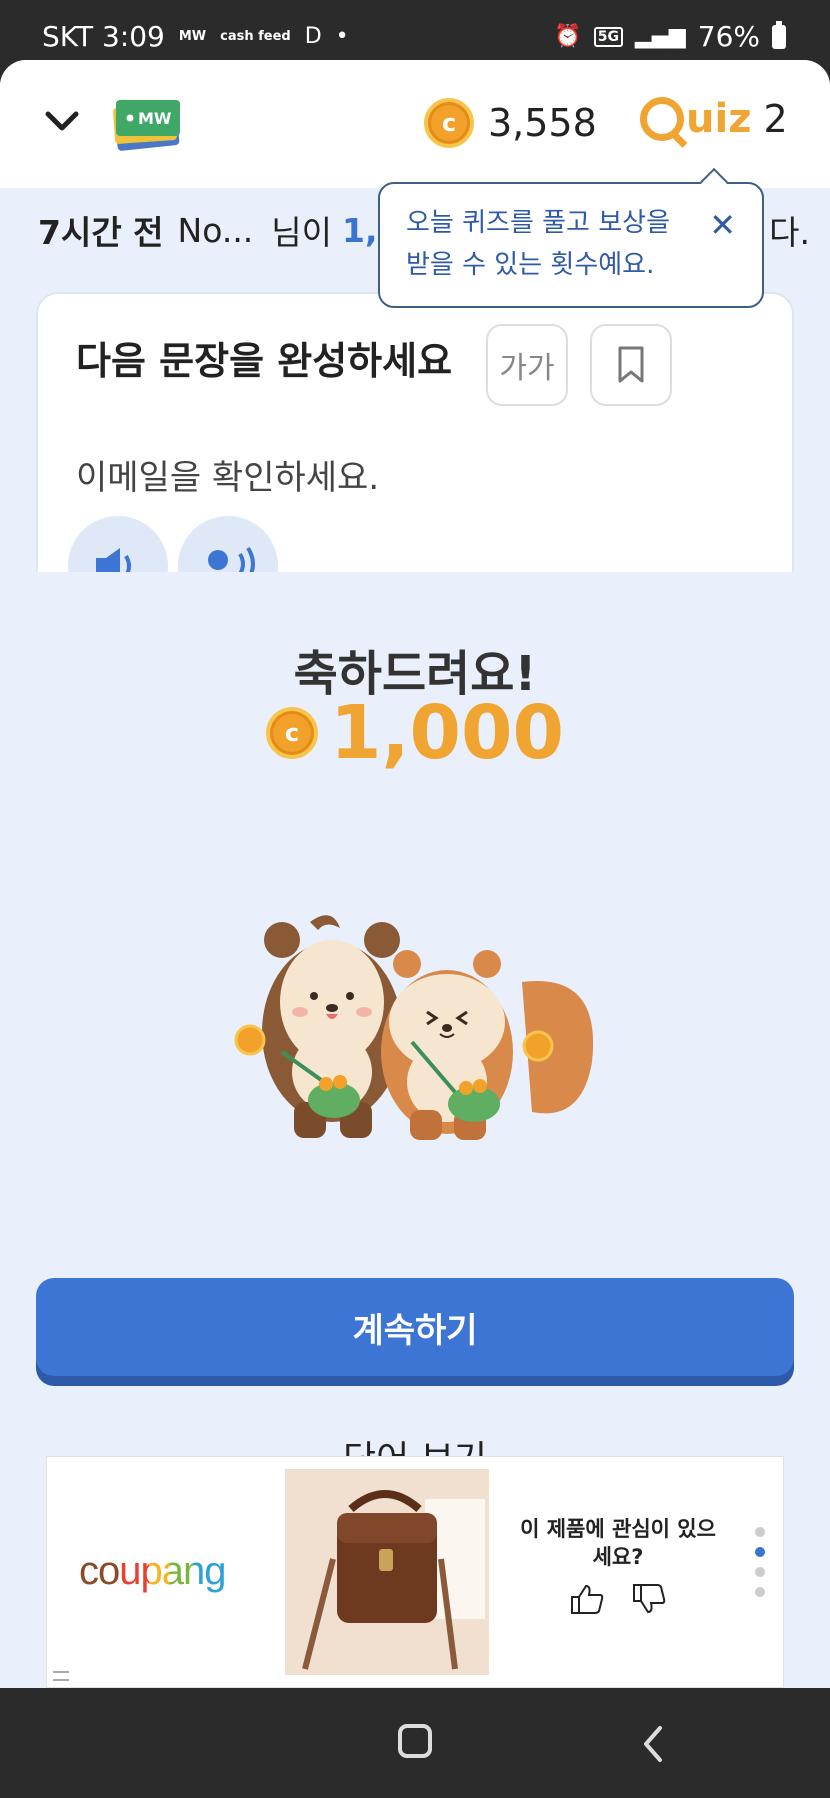  I want to click on battery-percent: 76%, so click(728, 36).